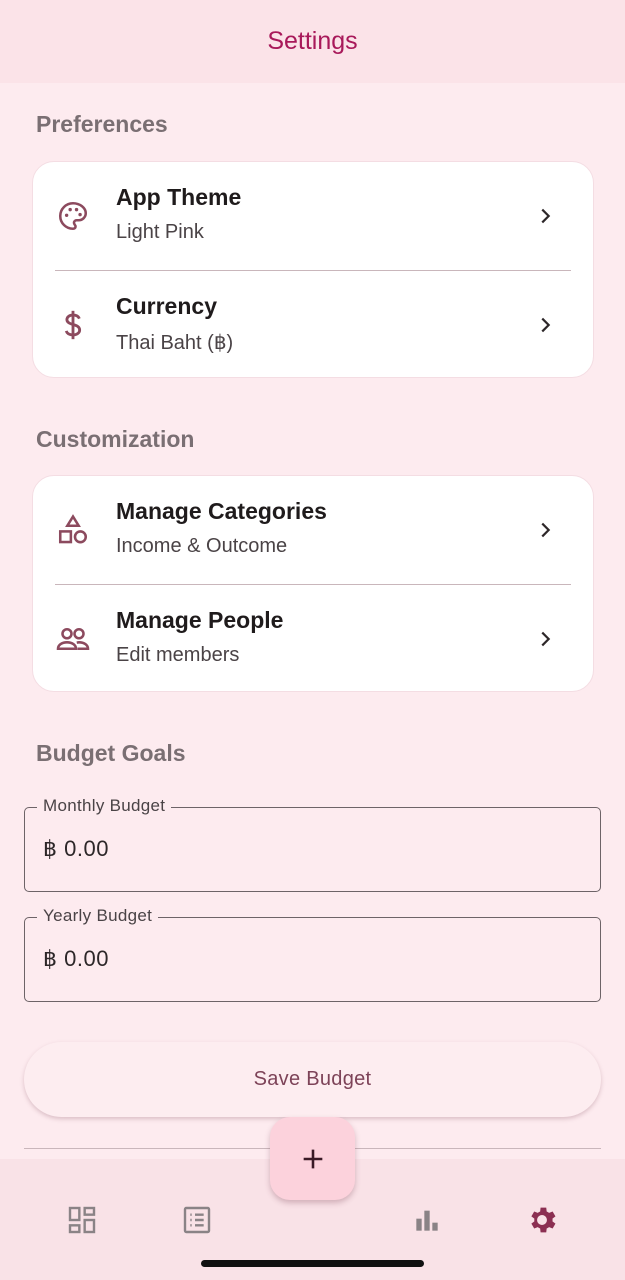 The height and width of the screenshot is (1280, 625). What do you see at coordinates (221, 511) in the screenshot?
I see `manage-categories-title: Manage Categories` at bounding box center [221, 511].